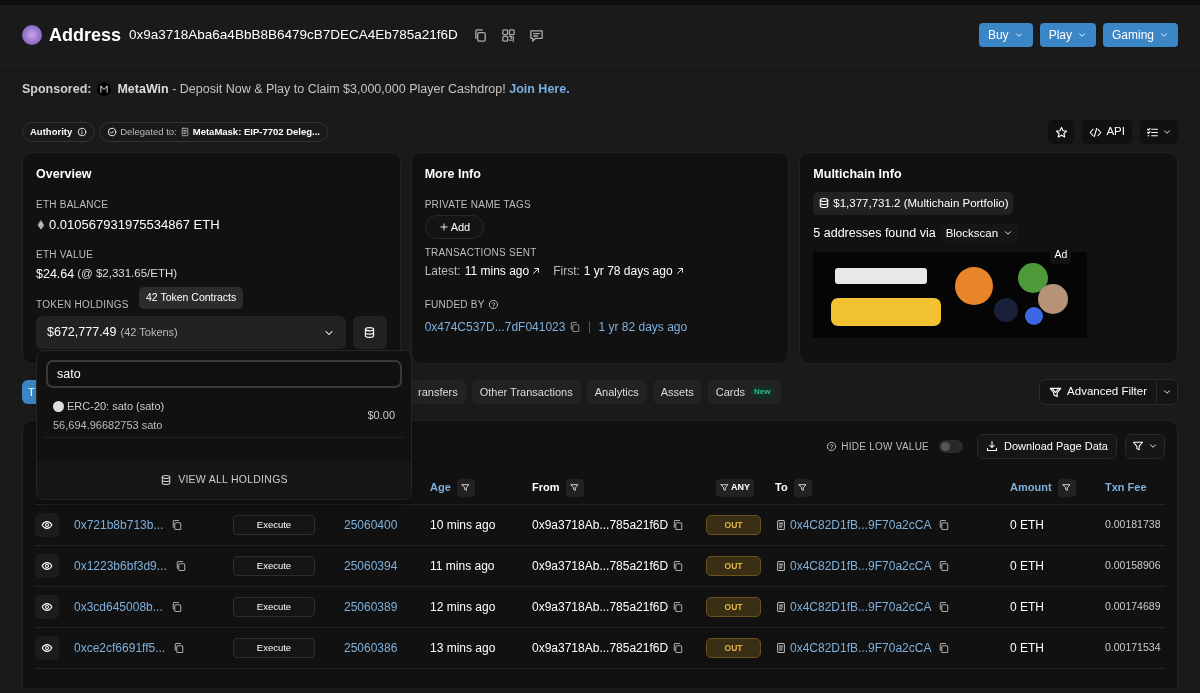 This screenshot has width=1200, height=693. What do you see at coordinates (1067, 35) in the screenshot?
I see `menu-button: Play` at bounding box center [1067, 35].